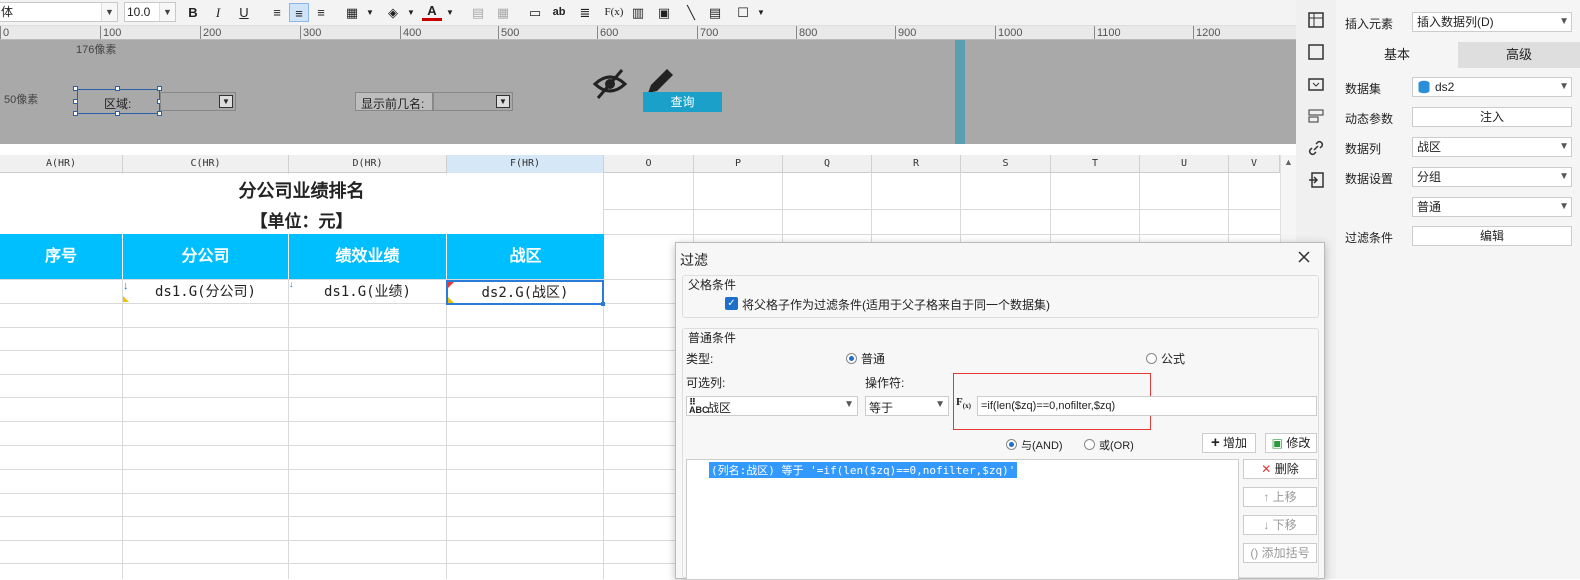  I want to click on fill-color-icon: ◈, so click(393, 12).